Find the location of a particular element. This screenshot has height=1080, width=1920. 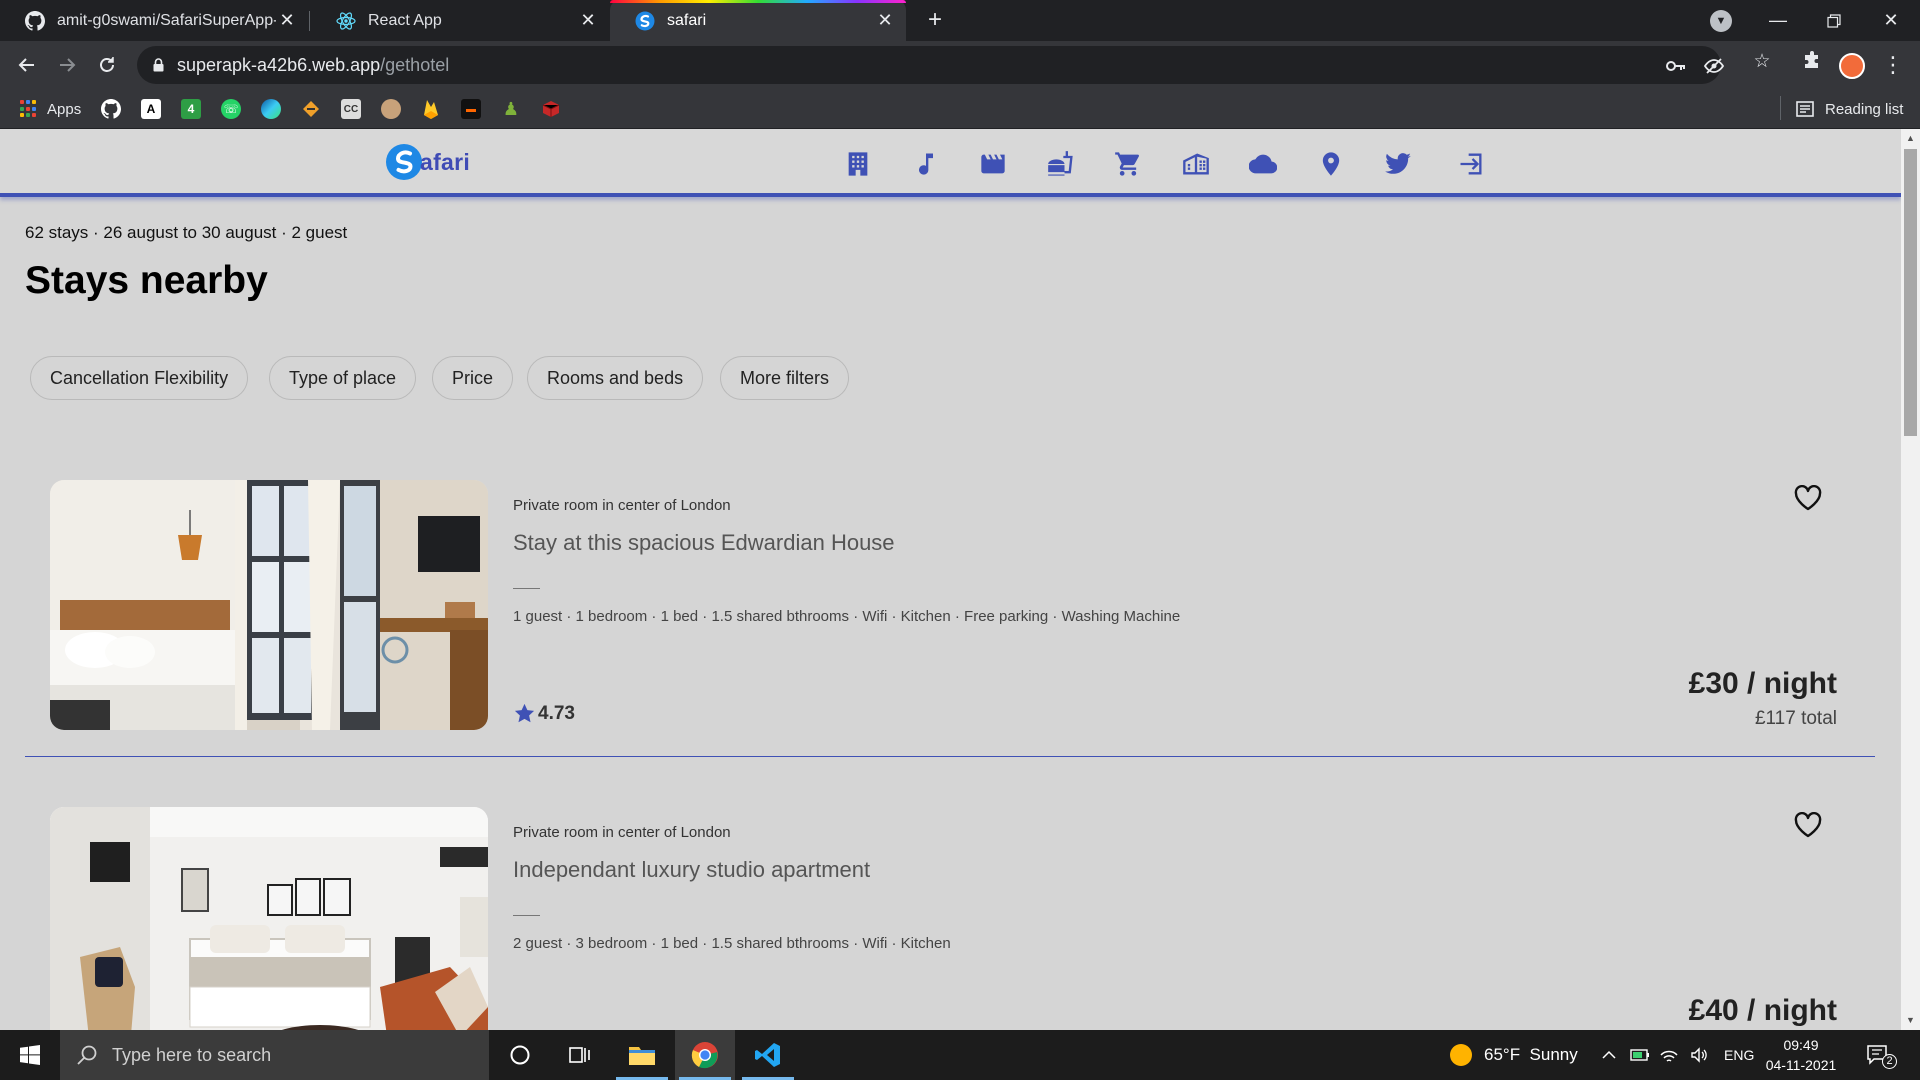

bookmark-apps: Apps is located at coordinates (50, 109).